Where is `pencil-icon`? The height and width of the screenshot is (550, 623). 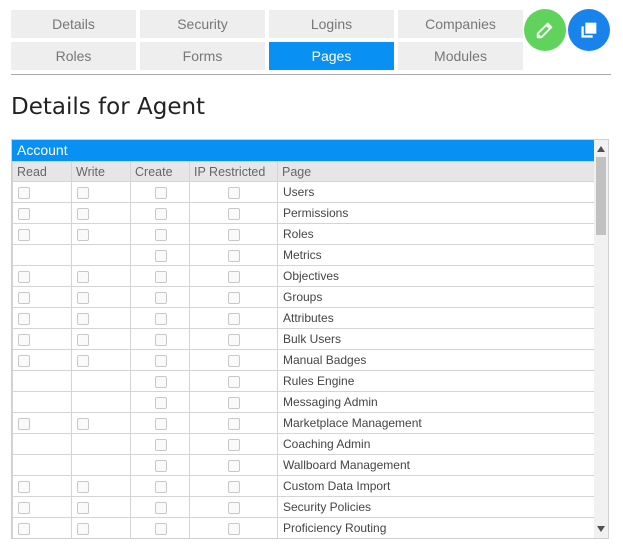
pencil-icon is located at coordinates (544, 30).